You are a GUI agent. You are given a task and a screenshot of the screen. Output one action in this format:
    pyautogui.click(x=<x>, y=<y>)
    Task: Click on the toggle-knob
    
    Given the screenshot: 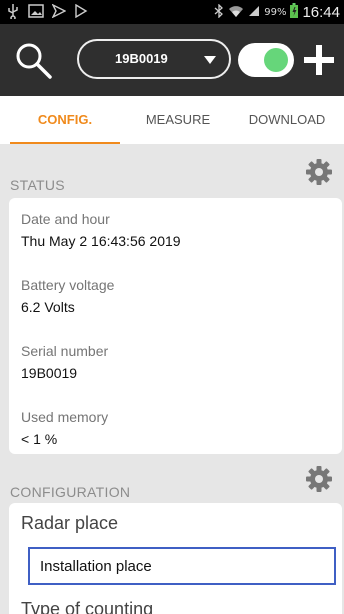 What is the action you would take?
    pyautogui.click(x=276, y=60)
    